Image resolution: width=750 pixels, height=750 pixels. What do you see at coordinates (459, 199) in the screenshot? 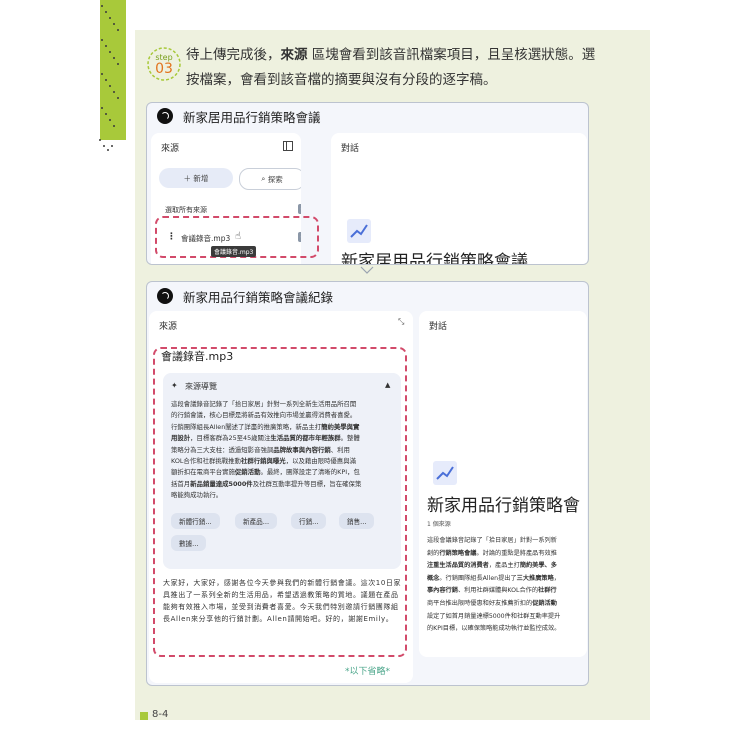
I see `chat-pane: 對話 新家居用品行銷策略會議` at bounding box center [459, 199].